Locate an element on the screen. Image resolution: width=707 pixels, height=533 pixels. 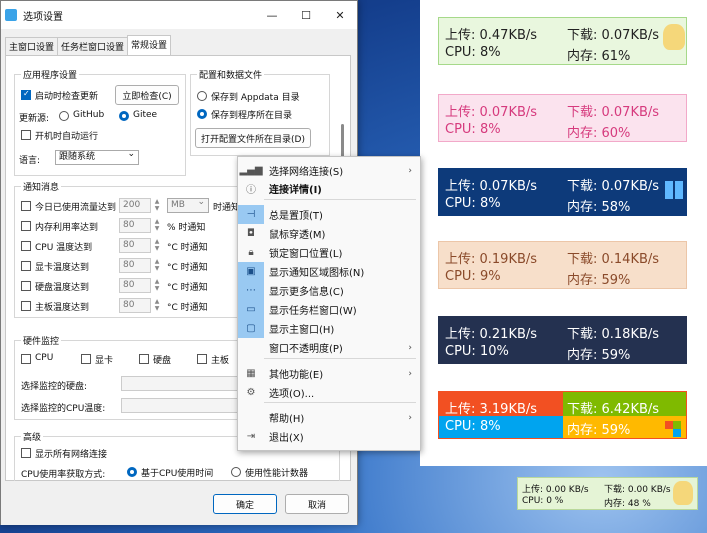
menu-item: ▣ 显示通知区域图标(N) is located at coordinates (329, 271).